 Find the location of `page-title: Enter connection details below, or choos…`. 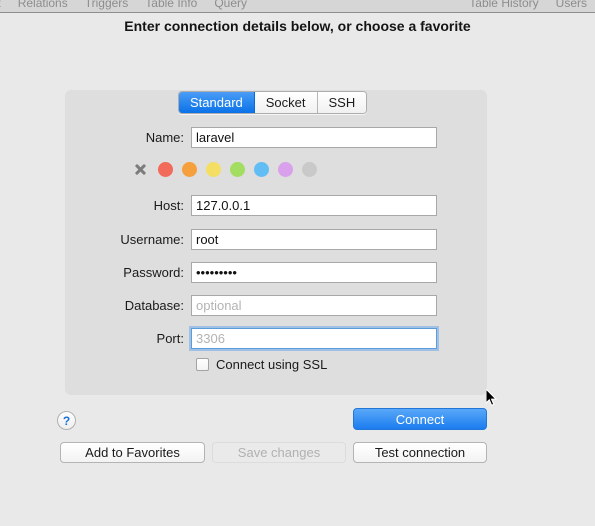

page-title: Enter connection details below, or choos… is located at coordinates (297, 26).